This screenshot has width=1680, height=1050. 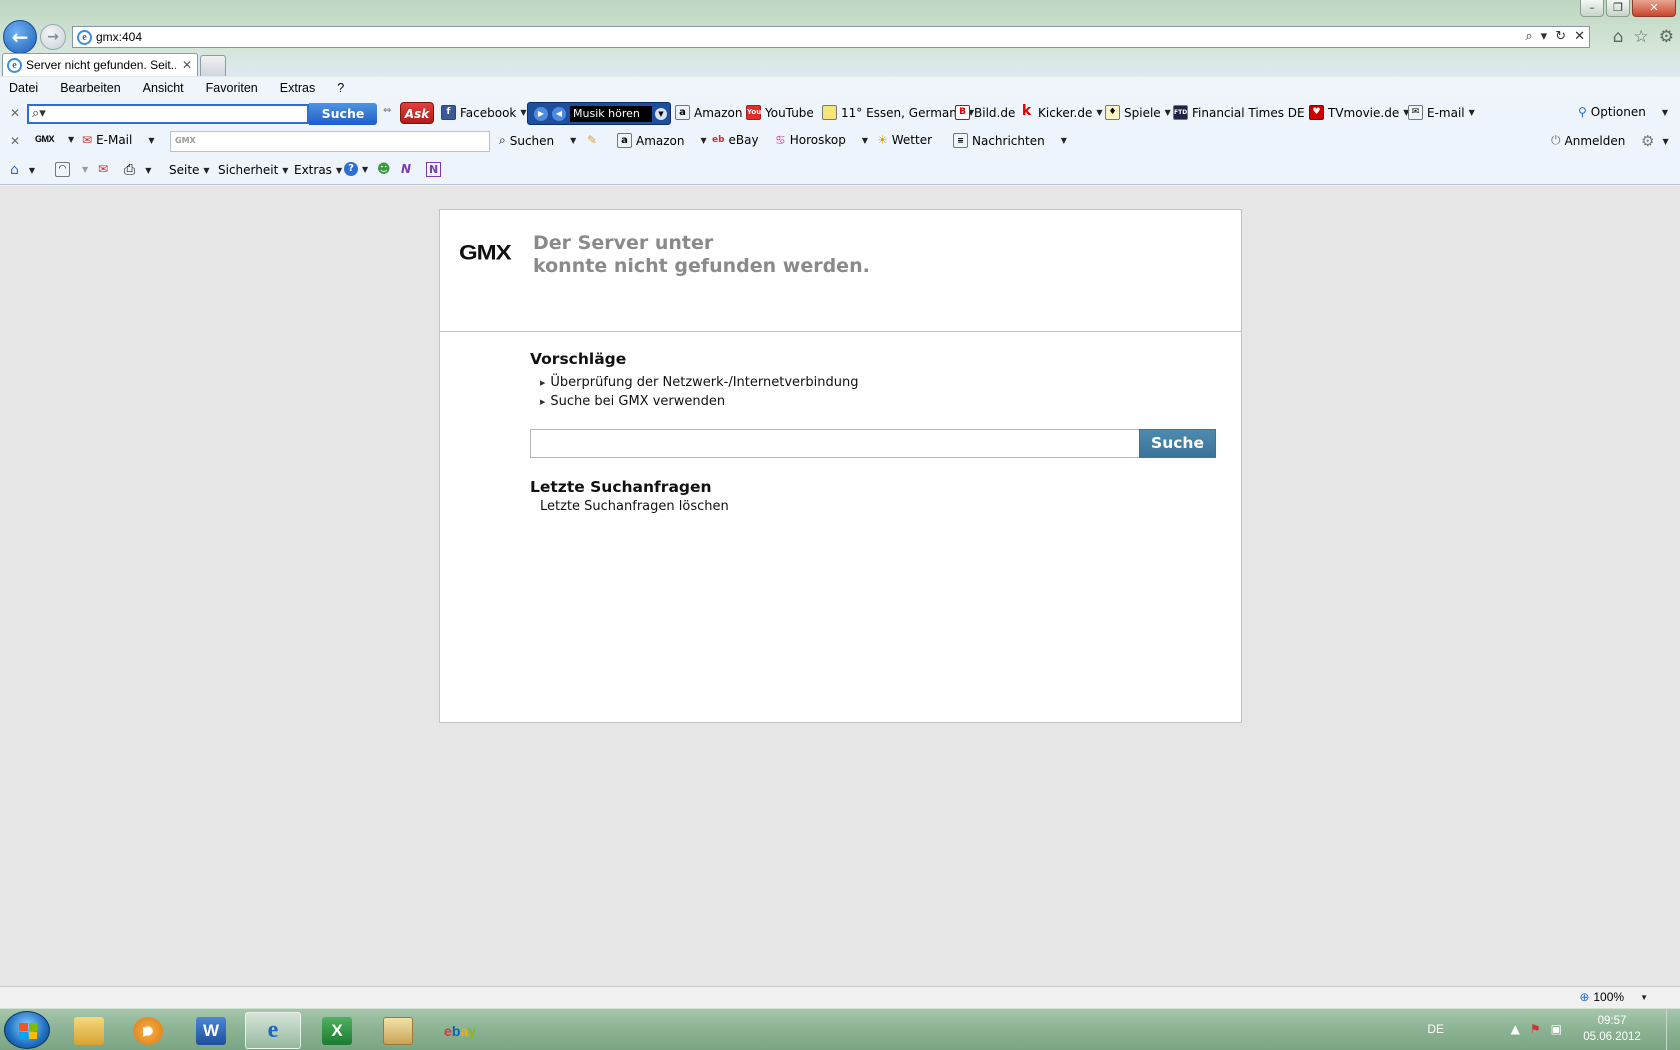 I want to click on ftd-link: FTD Financial Times DE▼, so click(x=1244, y=112).